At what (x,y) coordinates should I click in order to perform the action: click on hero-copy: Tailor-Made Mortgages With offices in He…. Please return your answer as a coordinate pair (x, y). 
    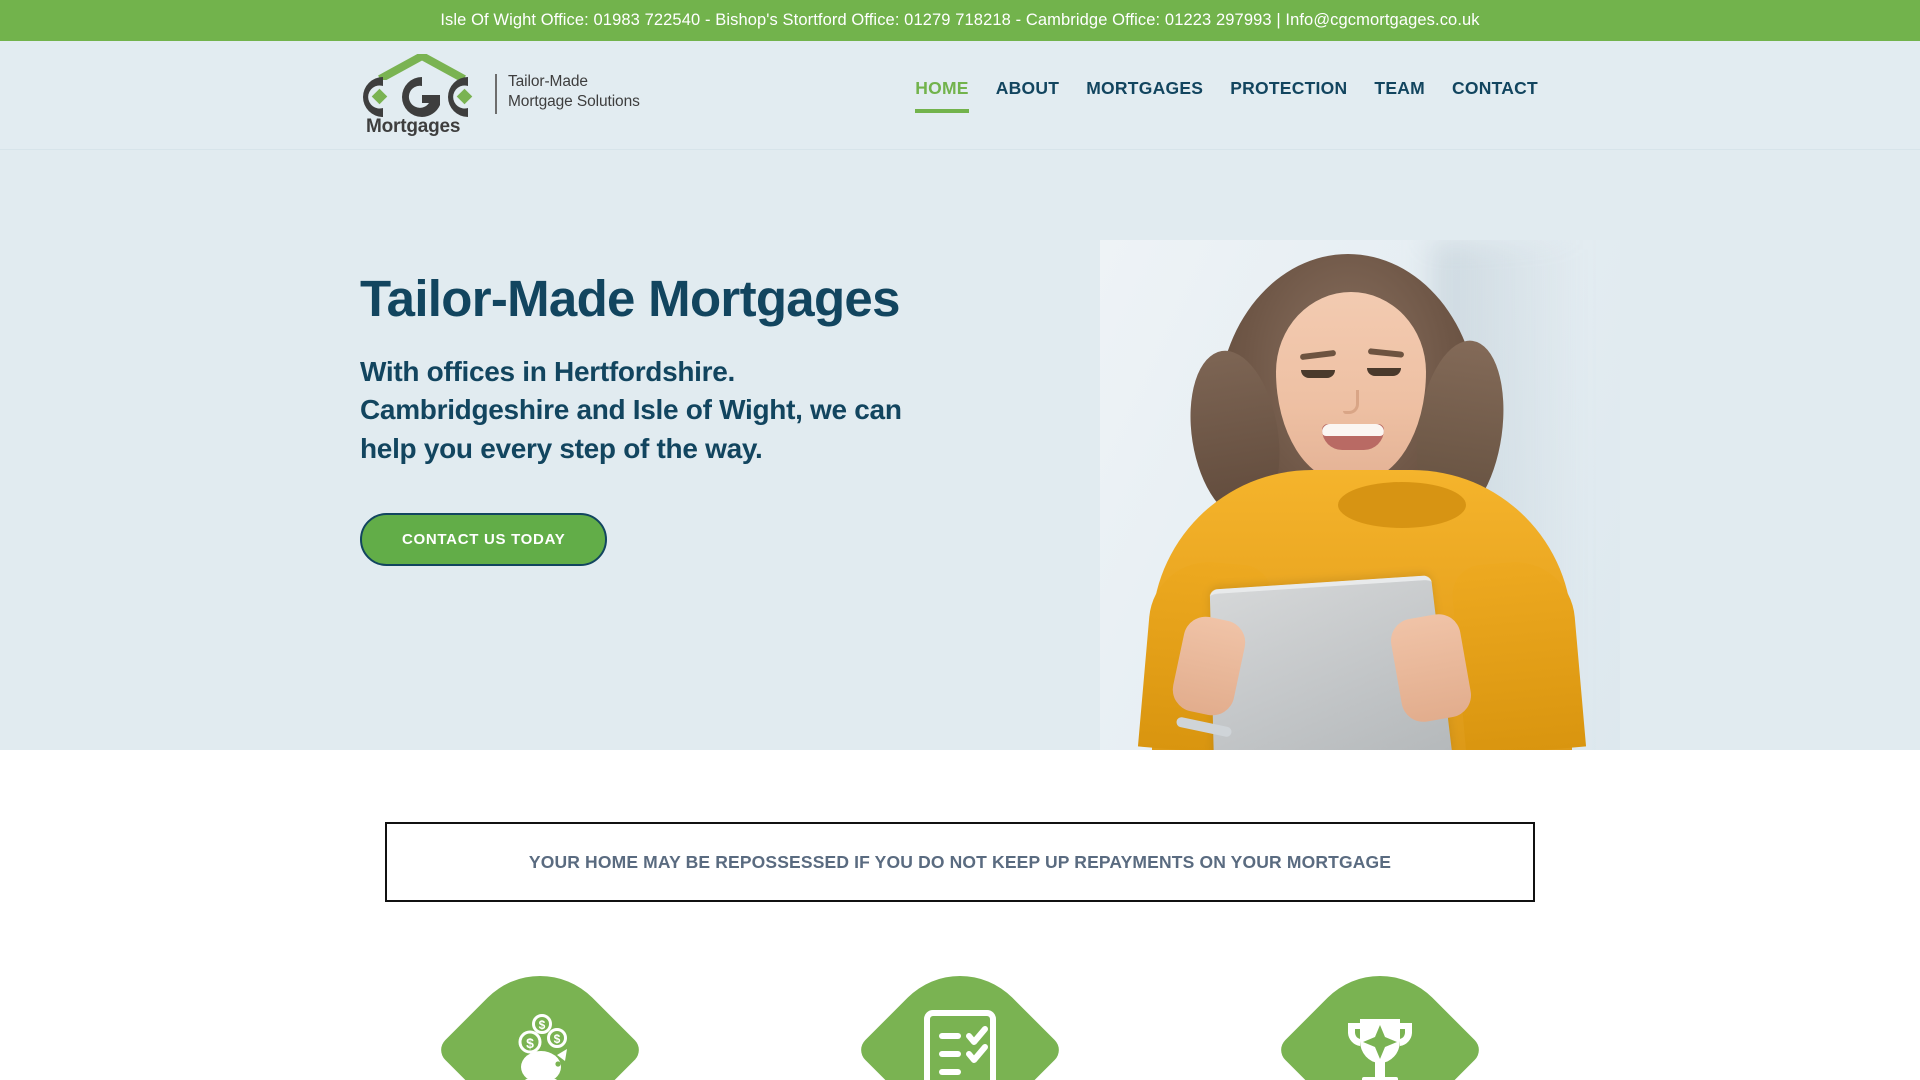
    Looking at the image, I should click on (670, 418).